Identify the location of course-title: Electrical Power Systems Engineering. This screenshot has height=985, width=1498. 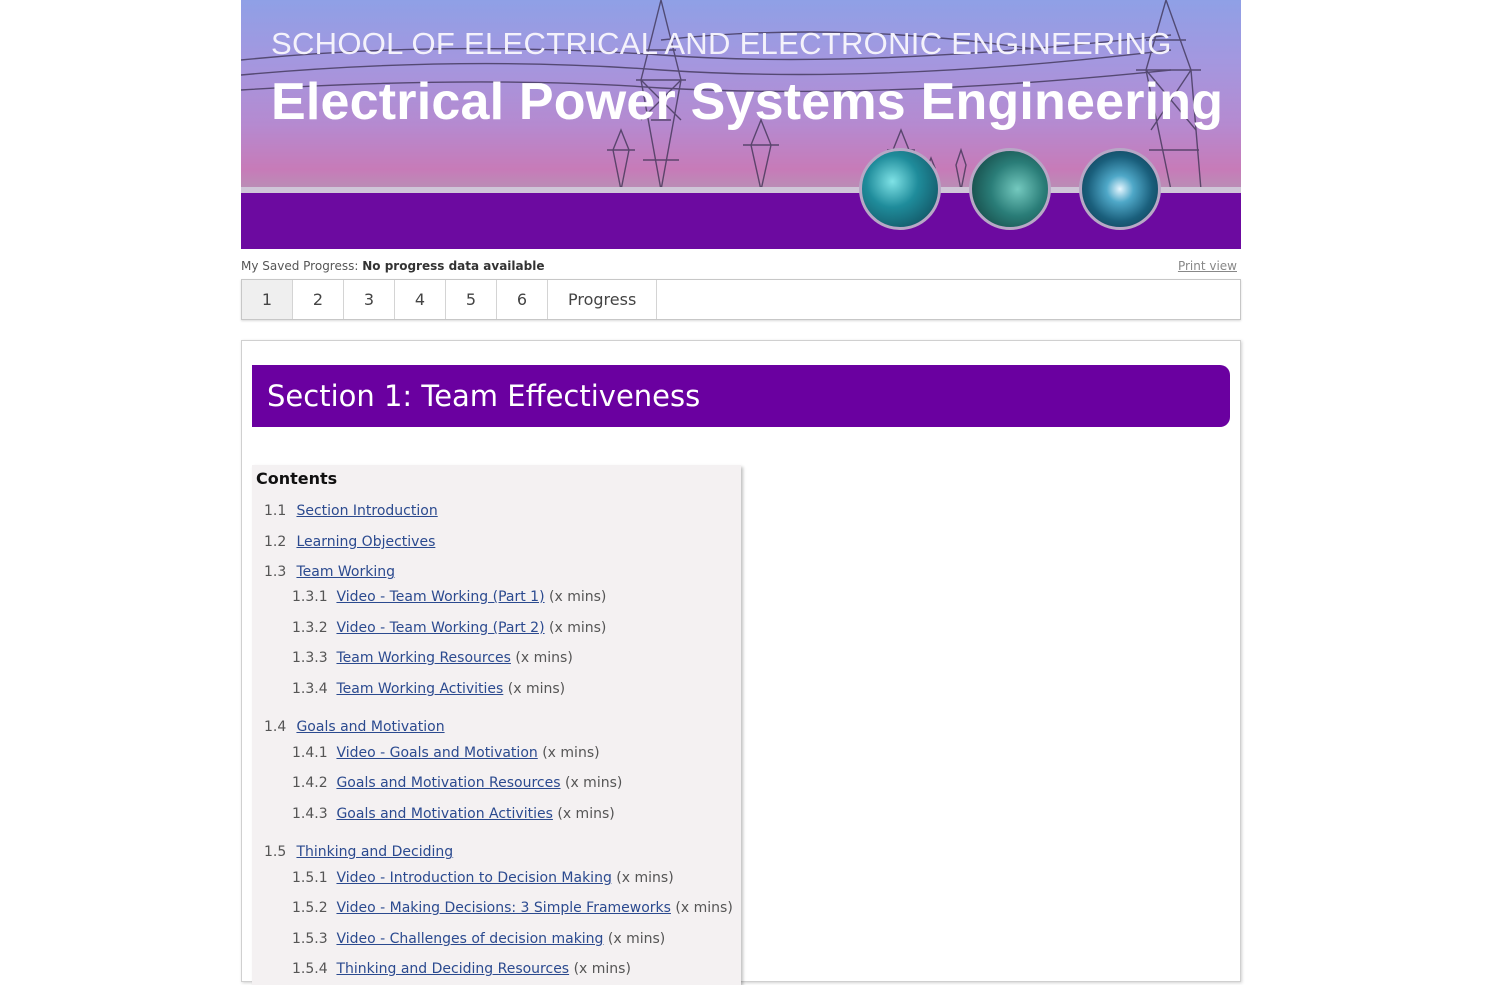
(747, 102).